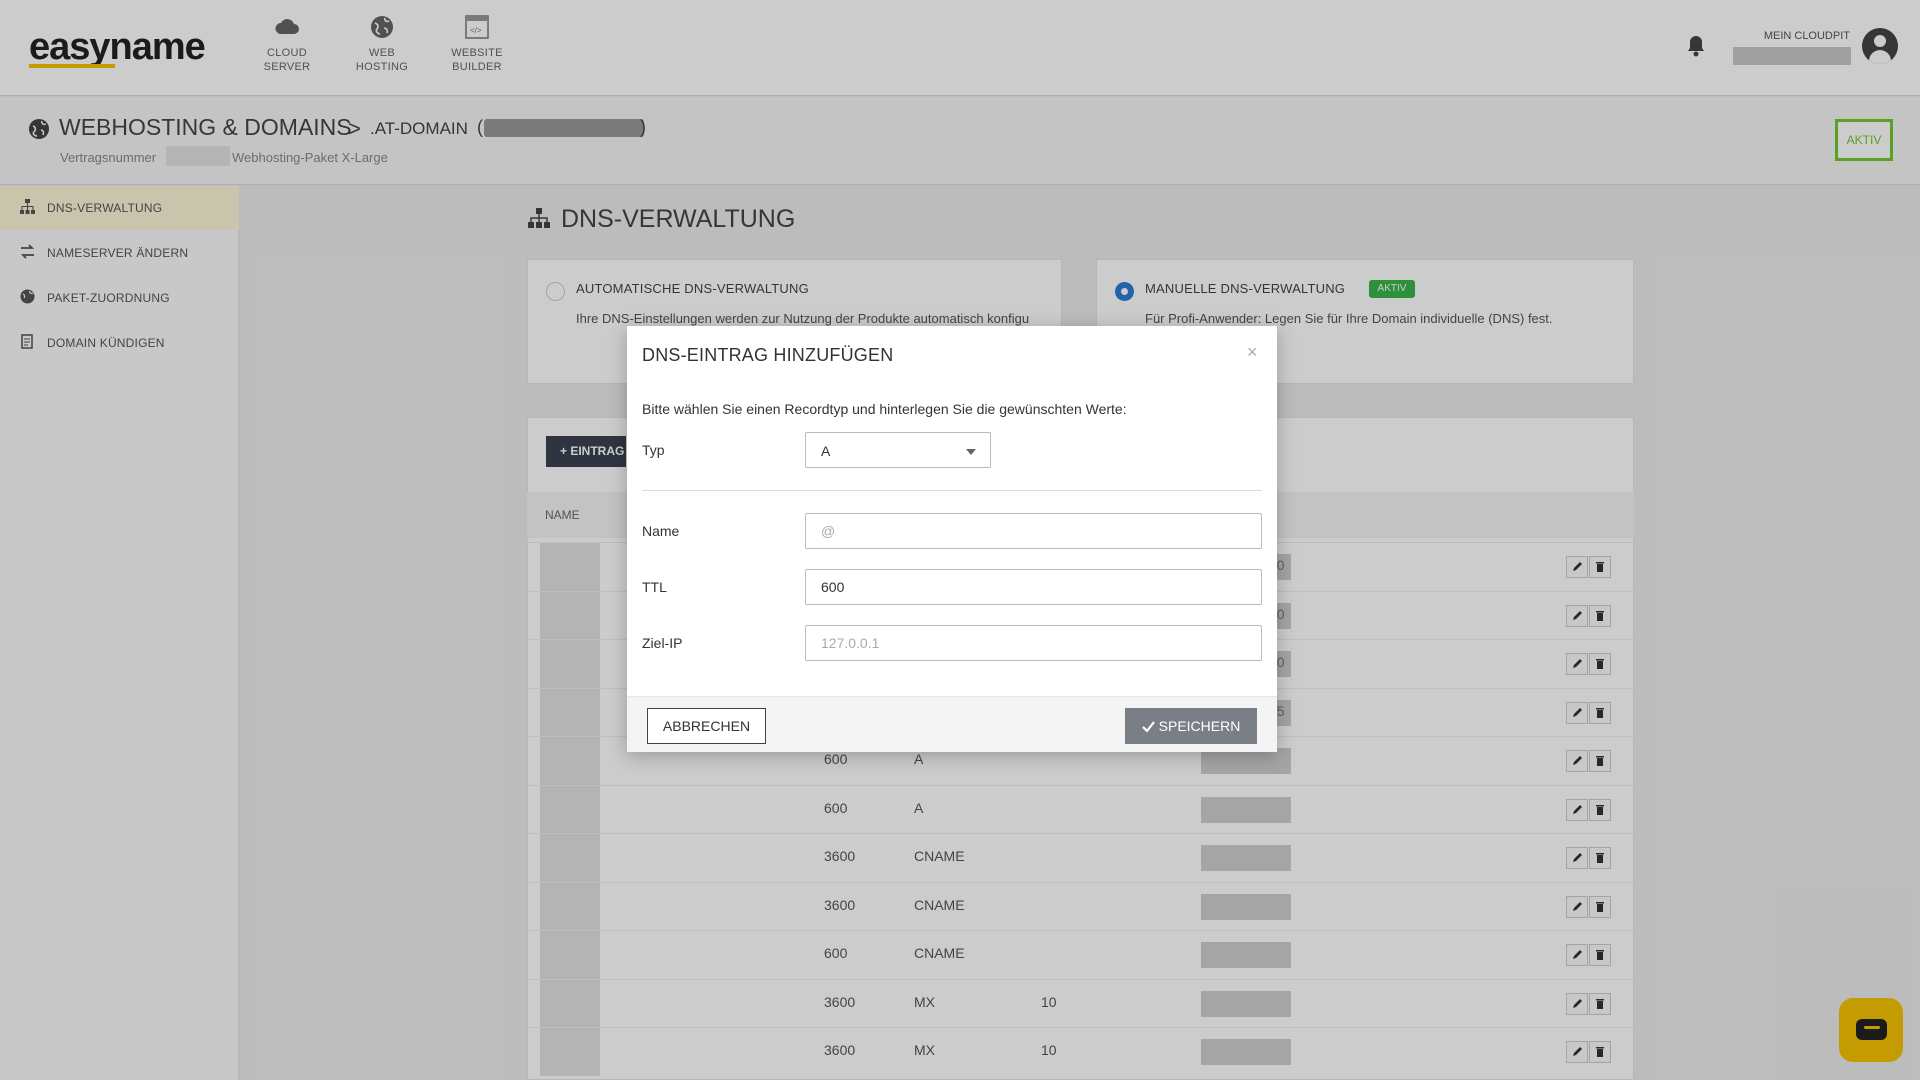 The image size is (1920, 1080). Describe the element at coordinates (661, 531) in the screenshot. I see `name-label: Name` at that location.